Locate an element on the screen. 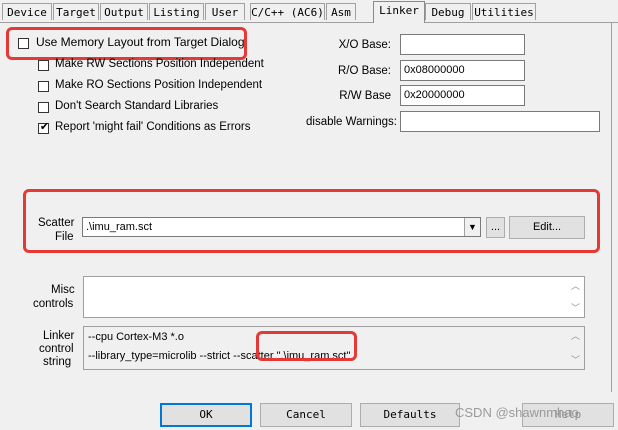 The width and height of the screenshot is (618, 430). tab-user: User is located at coordinates (225, 11).